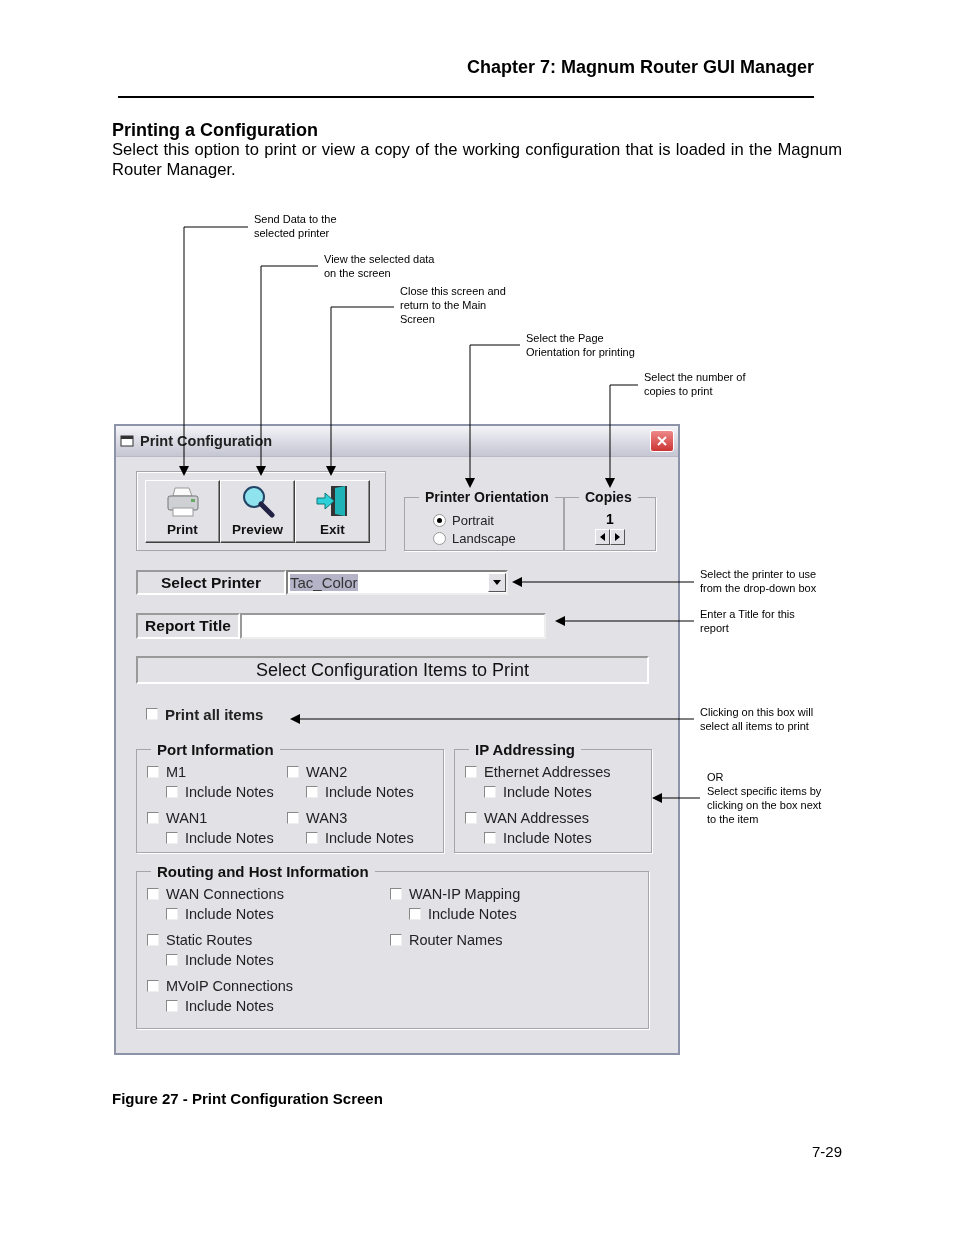  I want to click on group-title: Printer Orientation, so click(487, 497).